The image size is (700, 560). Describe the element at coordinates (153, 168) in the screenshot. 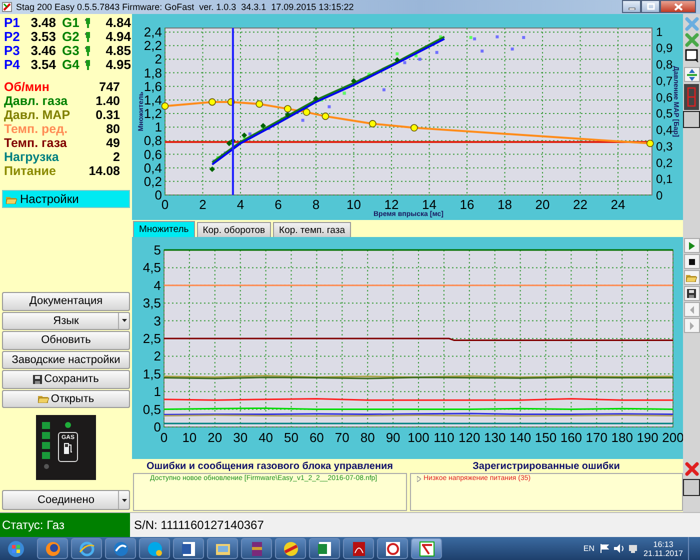

I see `axis-tick-label: 0,4` at that location.